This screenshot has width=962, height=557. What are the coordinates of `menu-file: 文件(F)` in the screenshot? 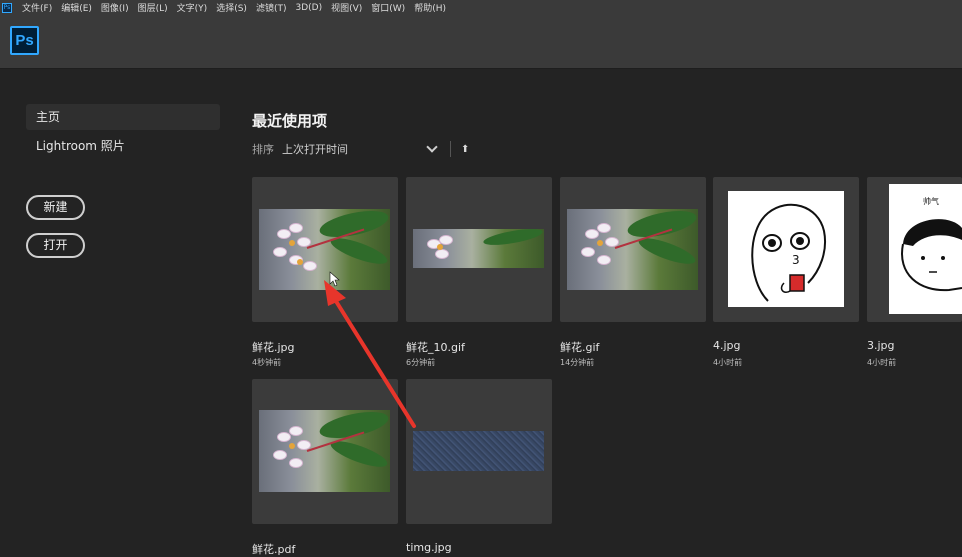 It's located at (37, 7).